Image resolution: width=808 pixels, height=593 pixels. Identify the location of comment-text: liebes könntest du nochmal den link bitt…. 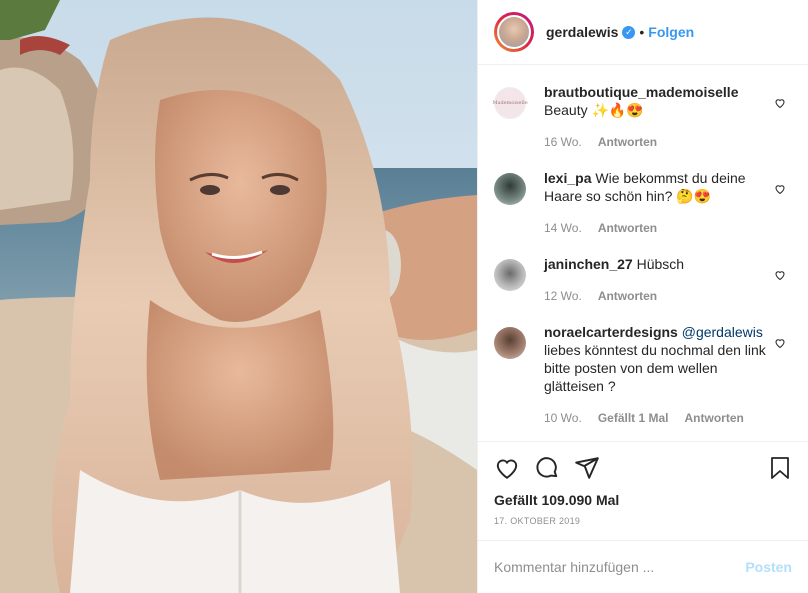
(655, 368).